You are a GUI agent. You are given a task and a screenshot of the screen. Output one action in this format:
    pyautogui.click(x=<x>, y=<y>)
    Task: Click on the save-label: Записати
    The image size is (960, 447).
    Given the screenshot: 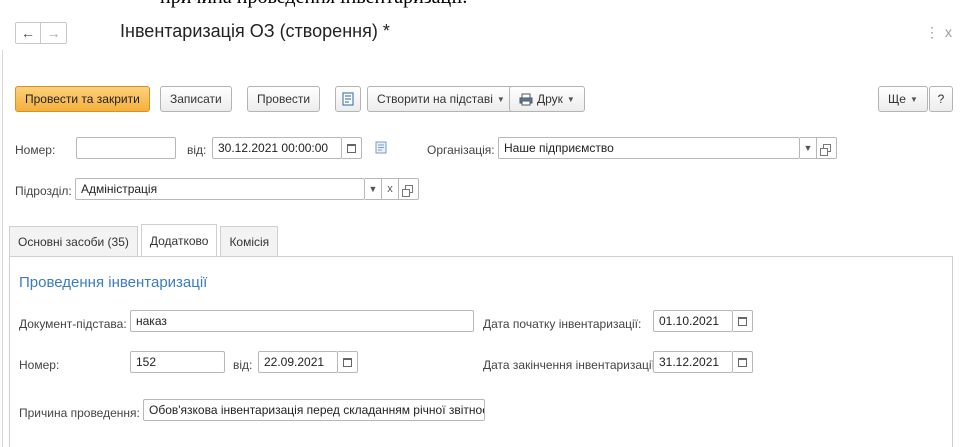 What is the action you would take?
    pyautogui.click(x=196, y=99)
    